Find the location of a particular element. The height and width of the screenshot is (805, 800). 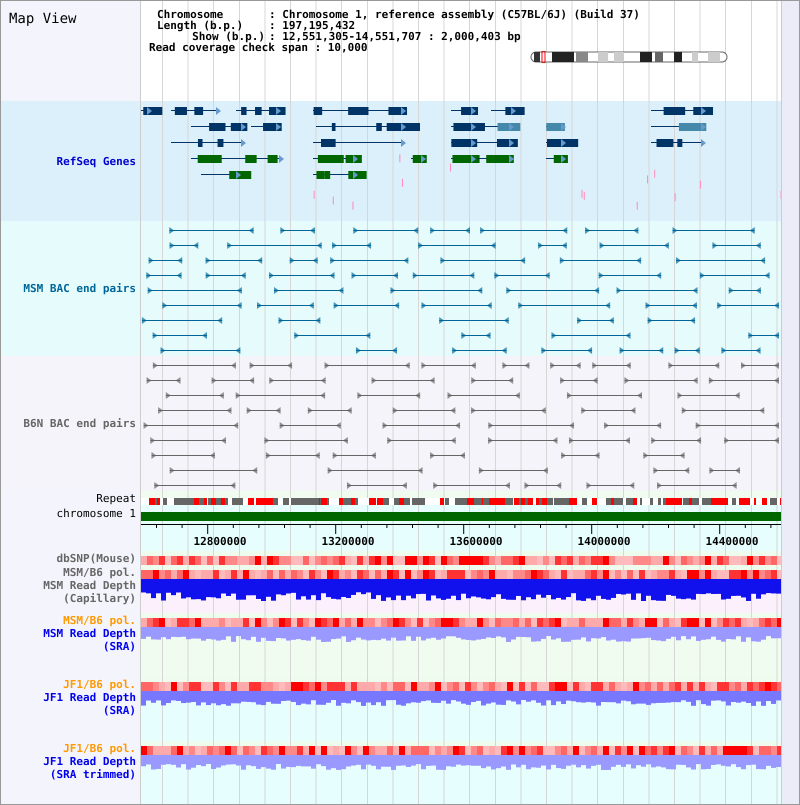

track-label: chromosome 1 is located at coordinates (96, 513).